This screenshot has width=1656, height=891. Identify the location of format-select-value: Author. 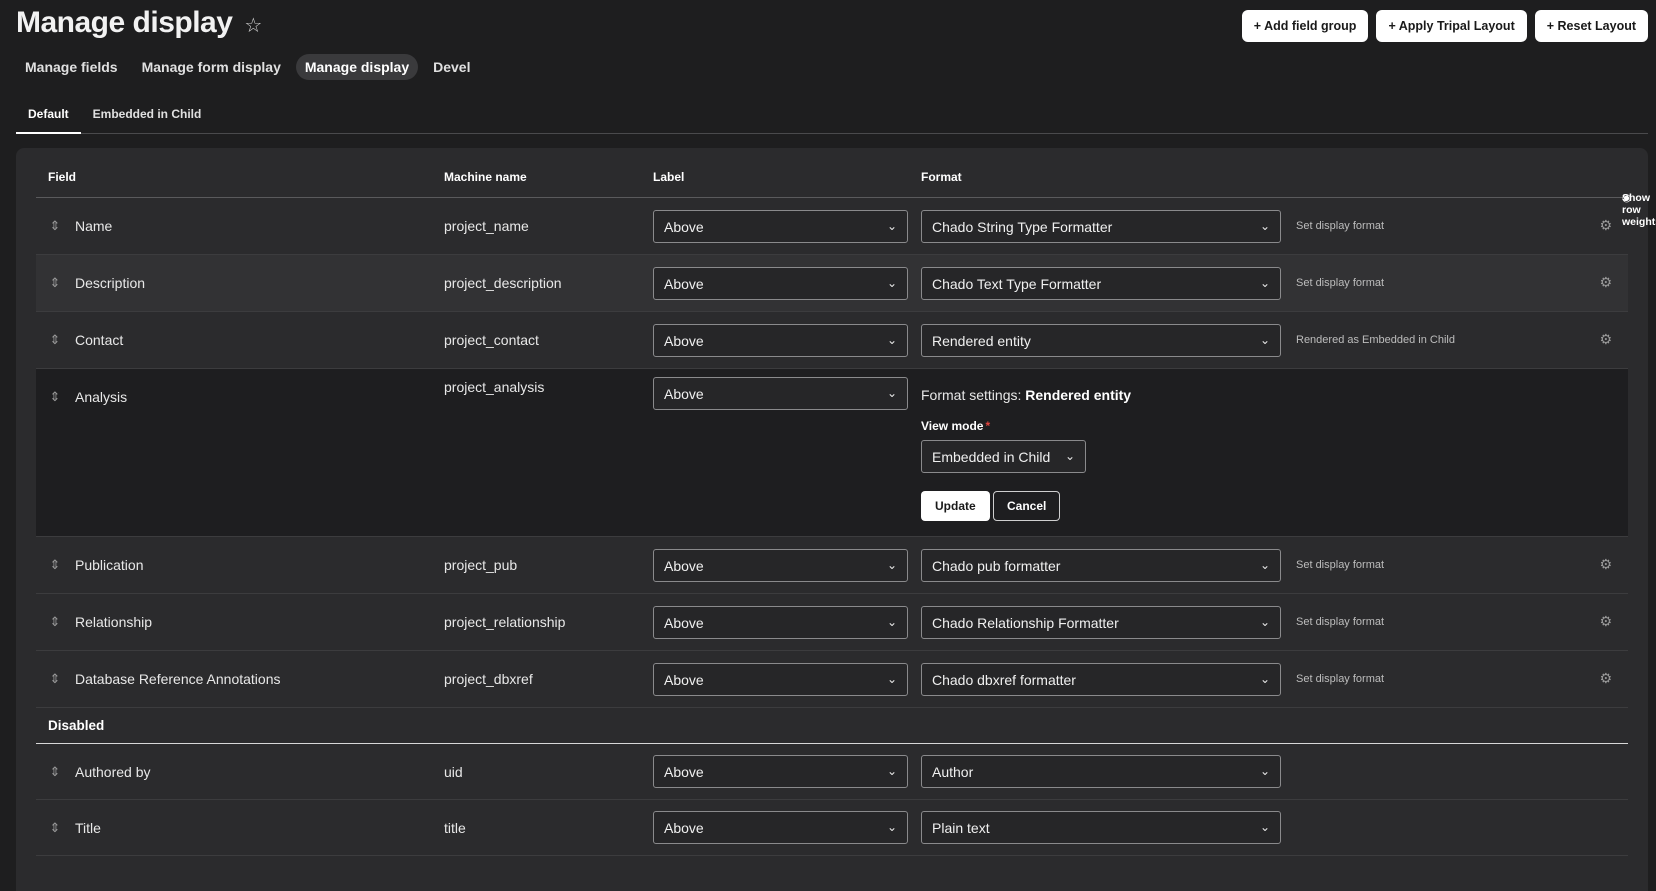
(953, 771).